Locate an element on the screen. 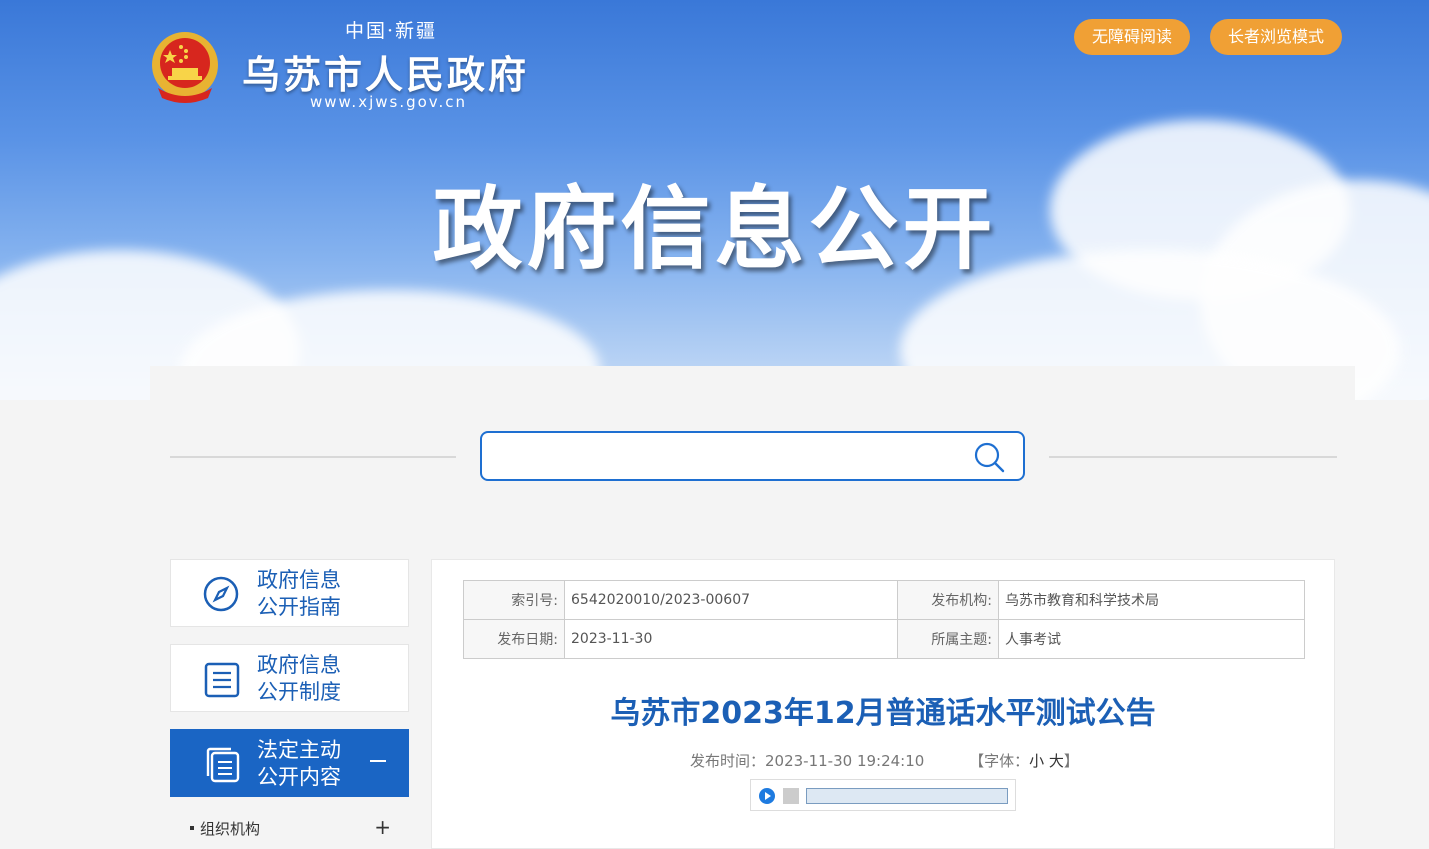 The image size is (1429, 849). sidebar-item-disclosure-system: 政府信息 公开制度 is located at coordinates (289, 678).